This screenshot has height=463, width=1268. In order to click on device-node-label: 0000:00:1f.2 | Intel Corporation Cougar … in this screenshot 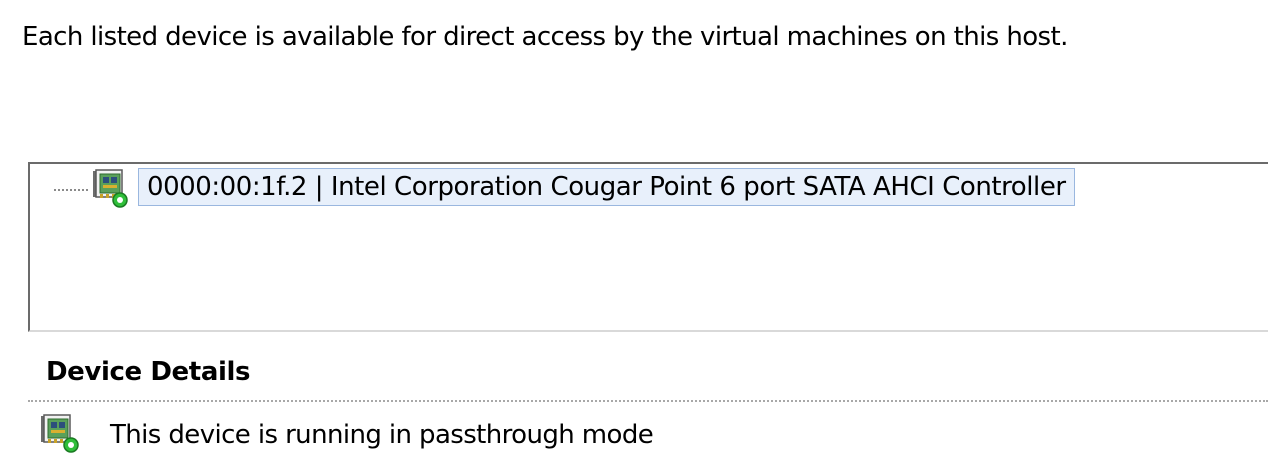, I will do `click(606, 187)`.